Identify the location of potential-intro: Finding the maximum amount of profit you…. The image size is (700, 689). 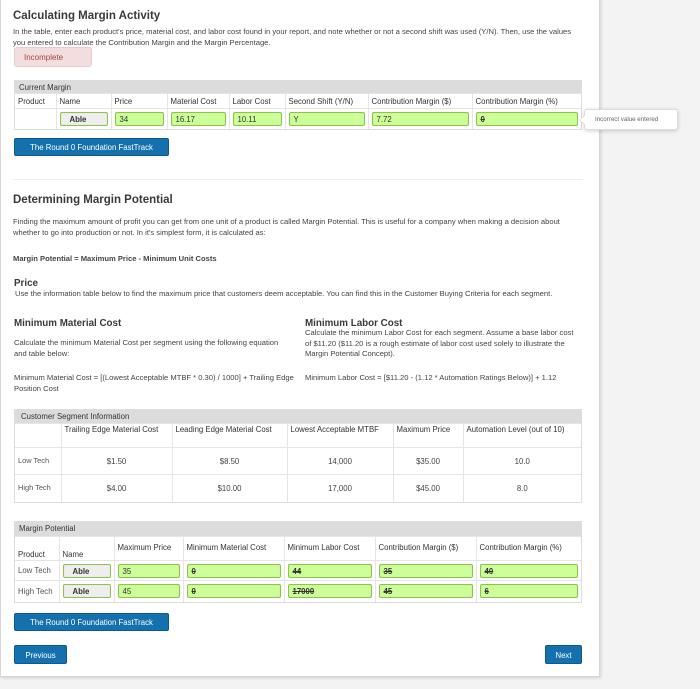
(286, 227).